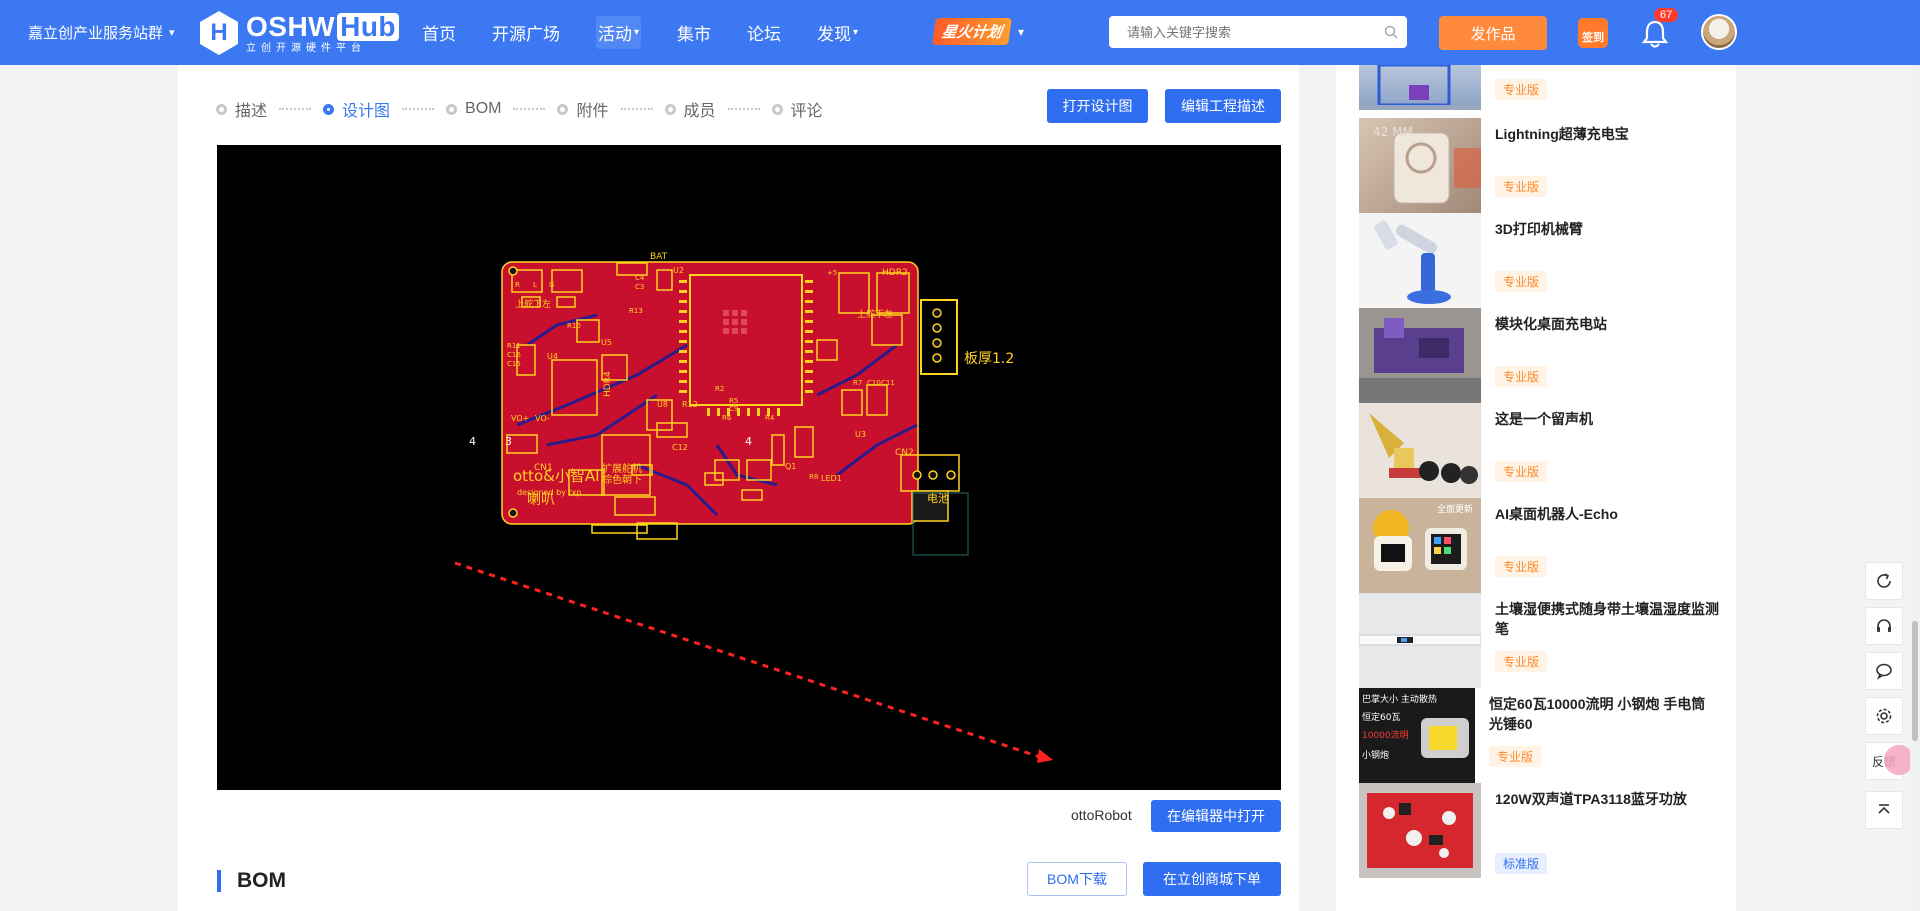  I want to click on order-on-lcsc-button: 在立创商城下单, so click(1212, 879).